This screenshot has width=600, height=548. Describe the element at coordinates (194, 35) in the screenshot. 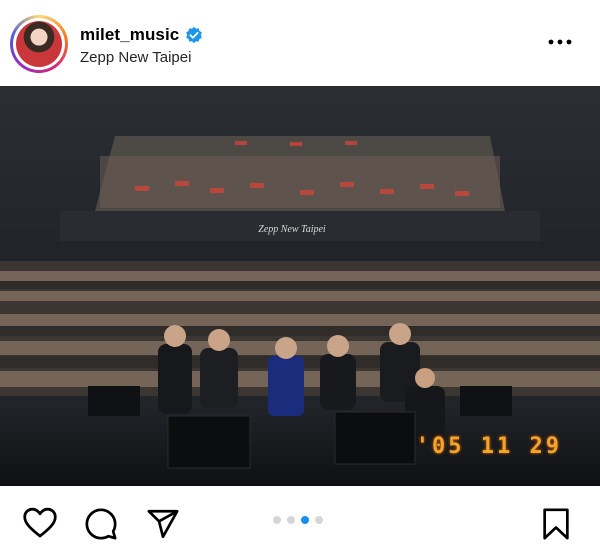

I see `verified-badge-icon` at that location.